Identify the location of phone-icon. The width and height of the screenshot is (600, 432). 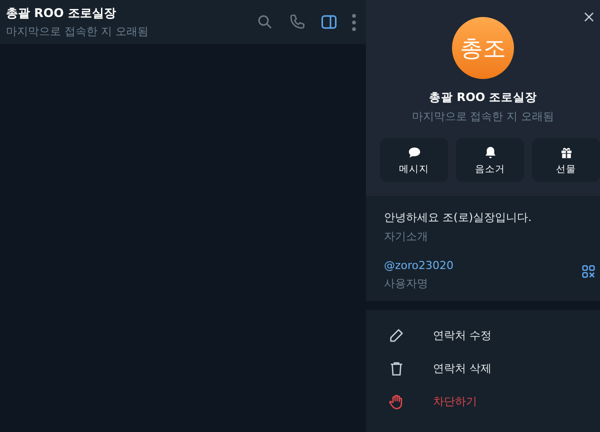
(297, 22).